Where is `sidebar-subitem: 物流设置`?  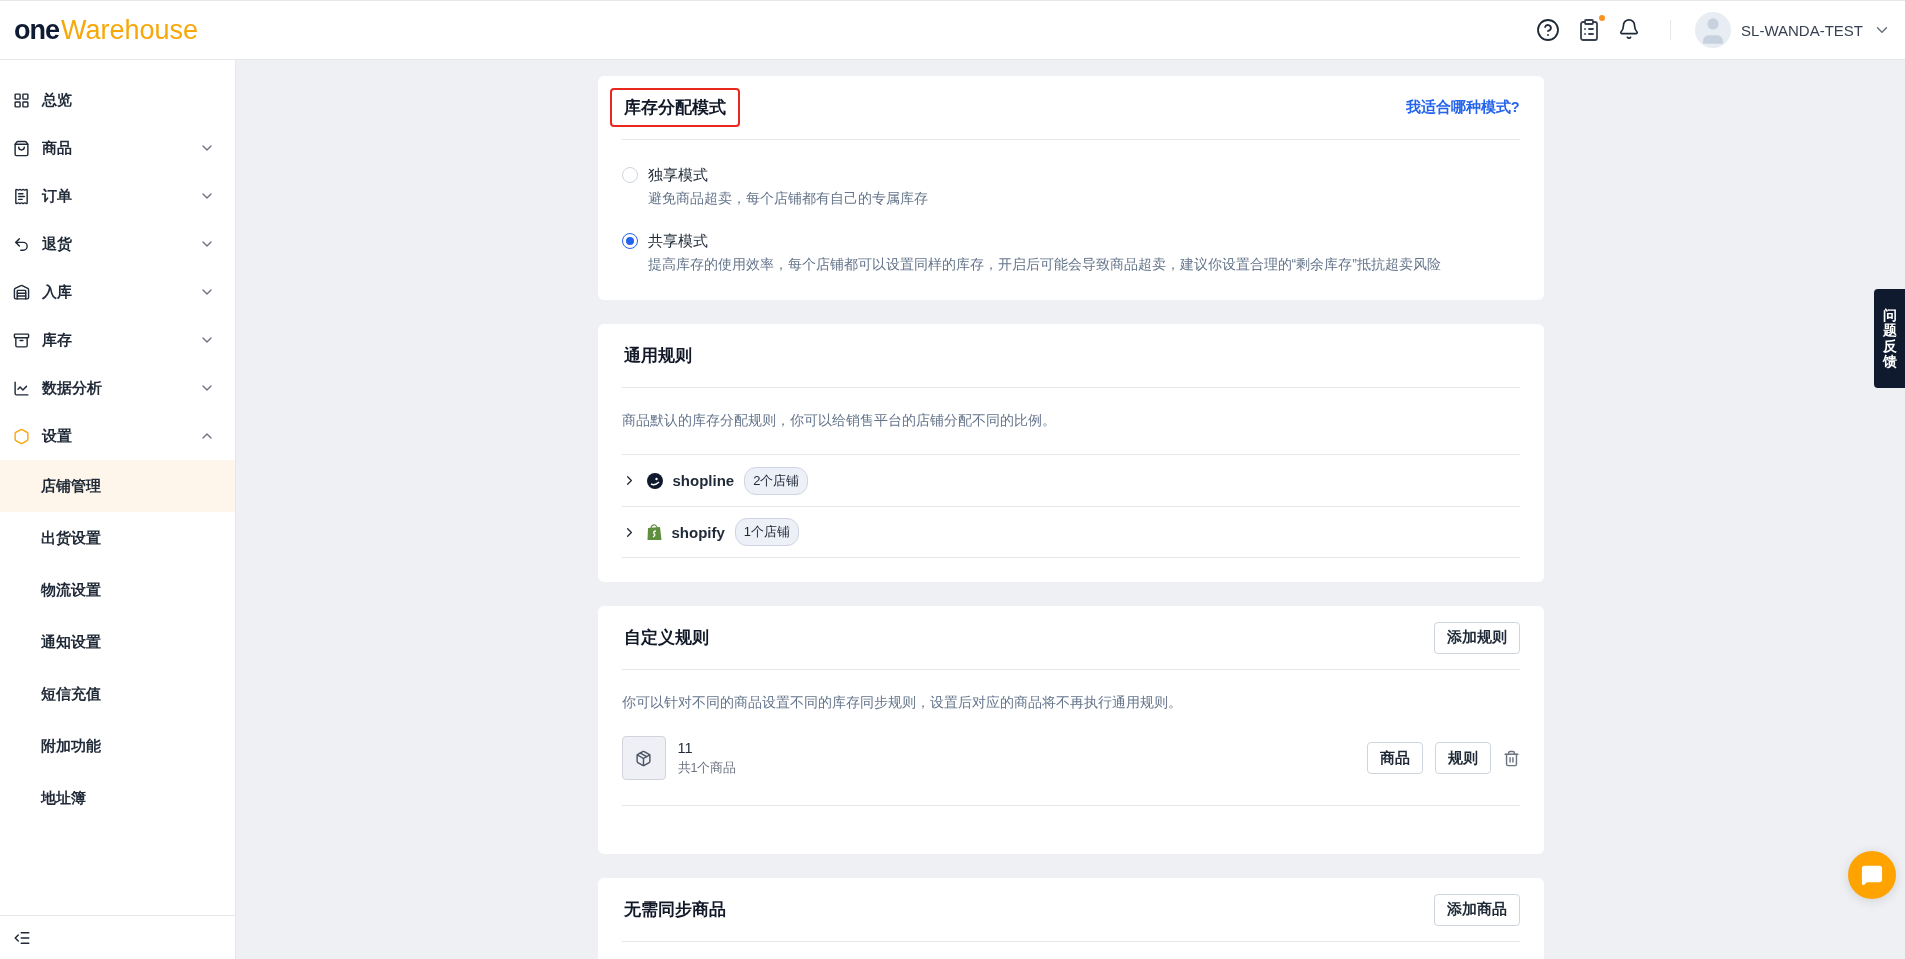
sidebar-subitem: 物流设置 is located at coordinates (117, 590).